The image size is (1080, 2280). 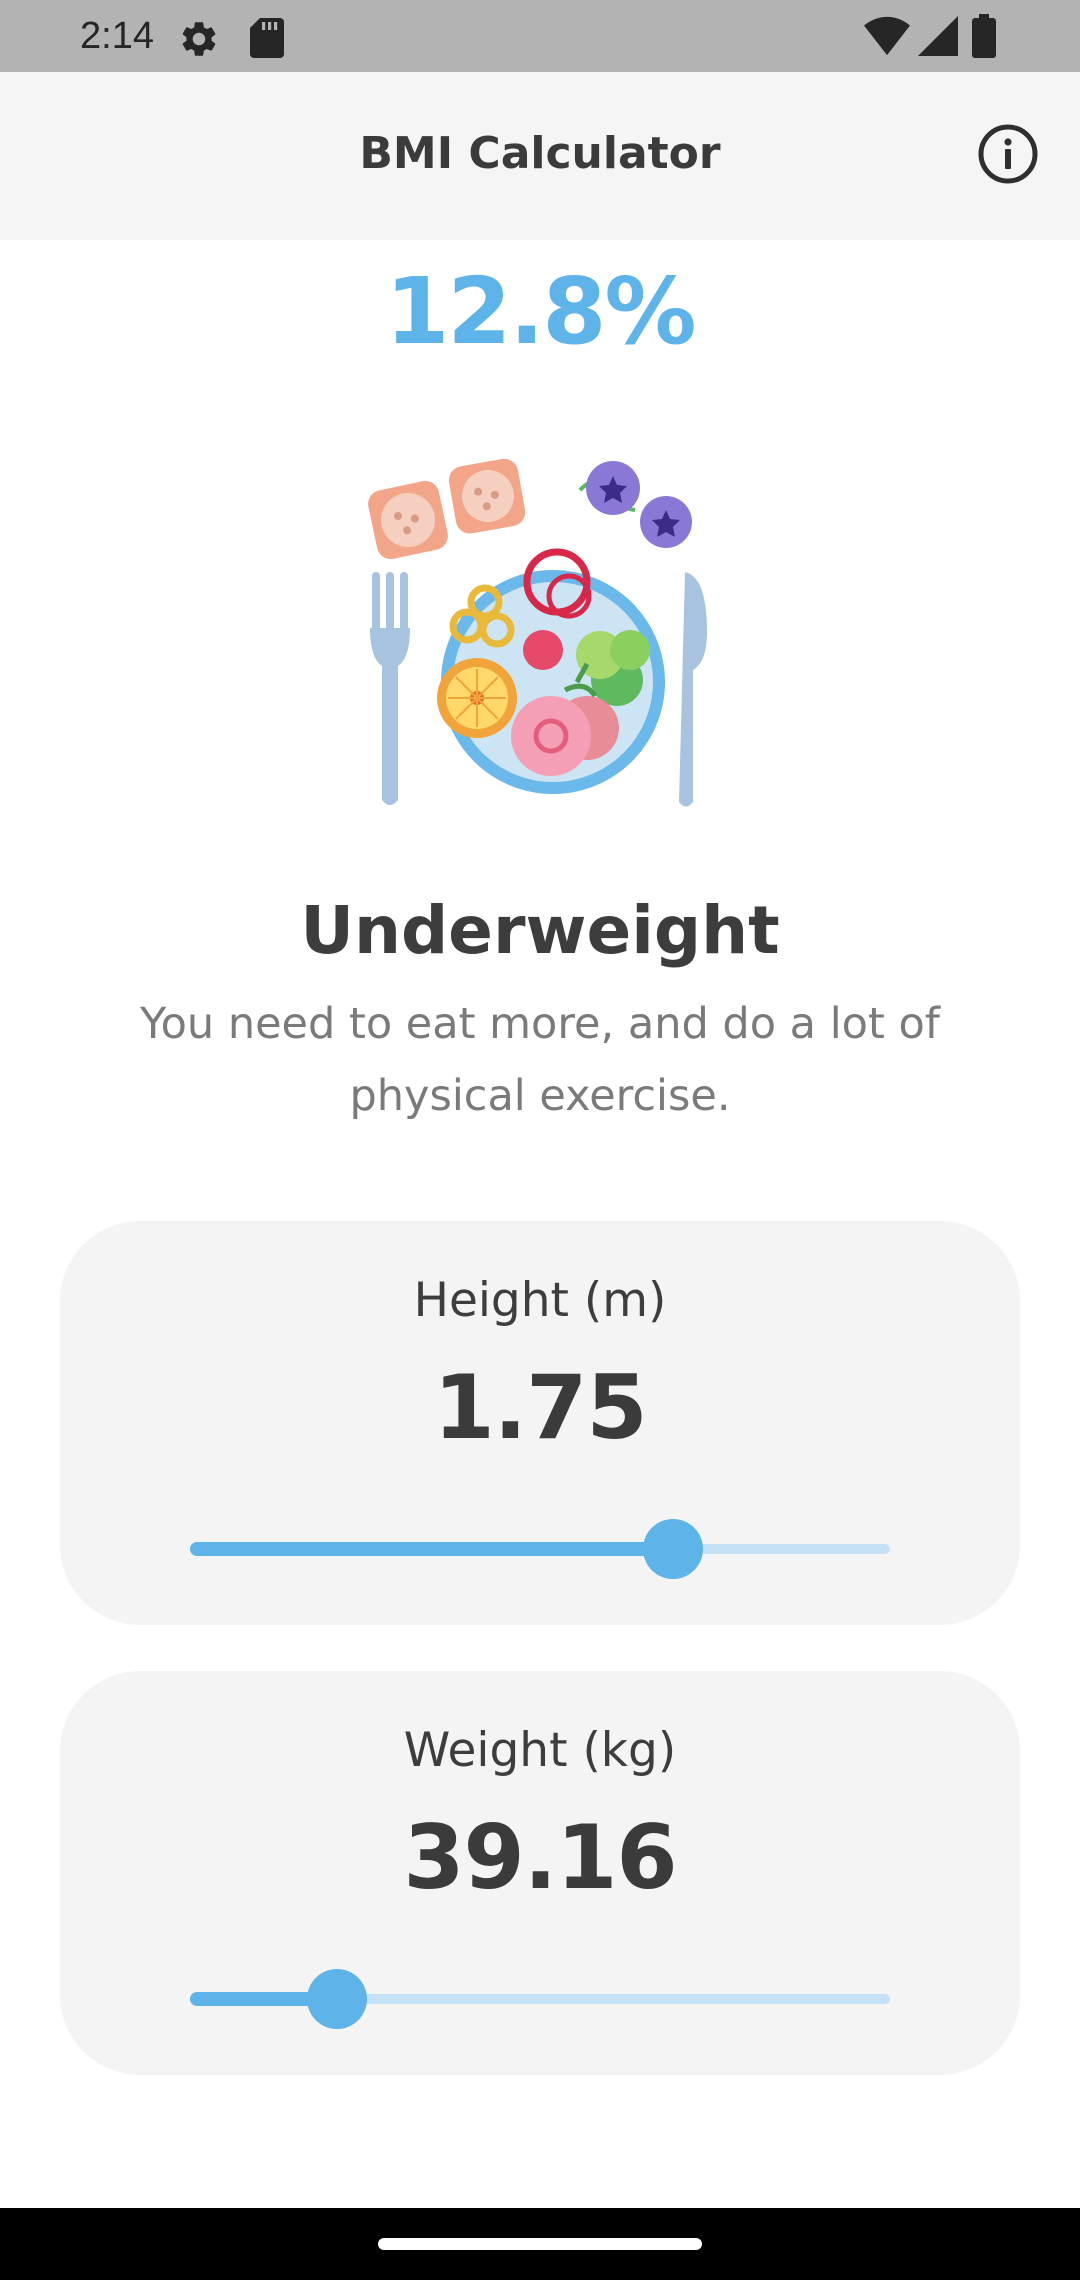 I want to click on weight-slider, so click(x=540, y=1998).